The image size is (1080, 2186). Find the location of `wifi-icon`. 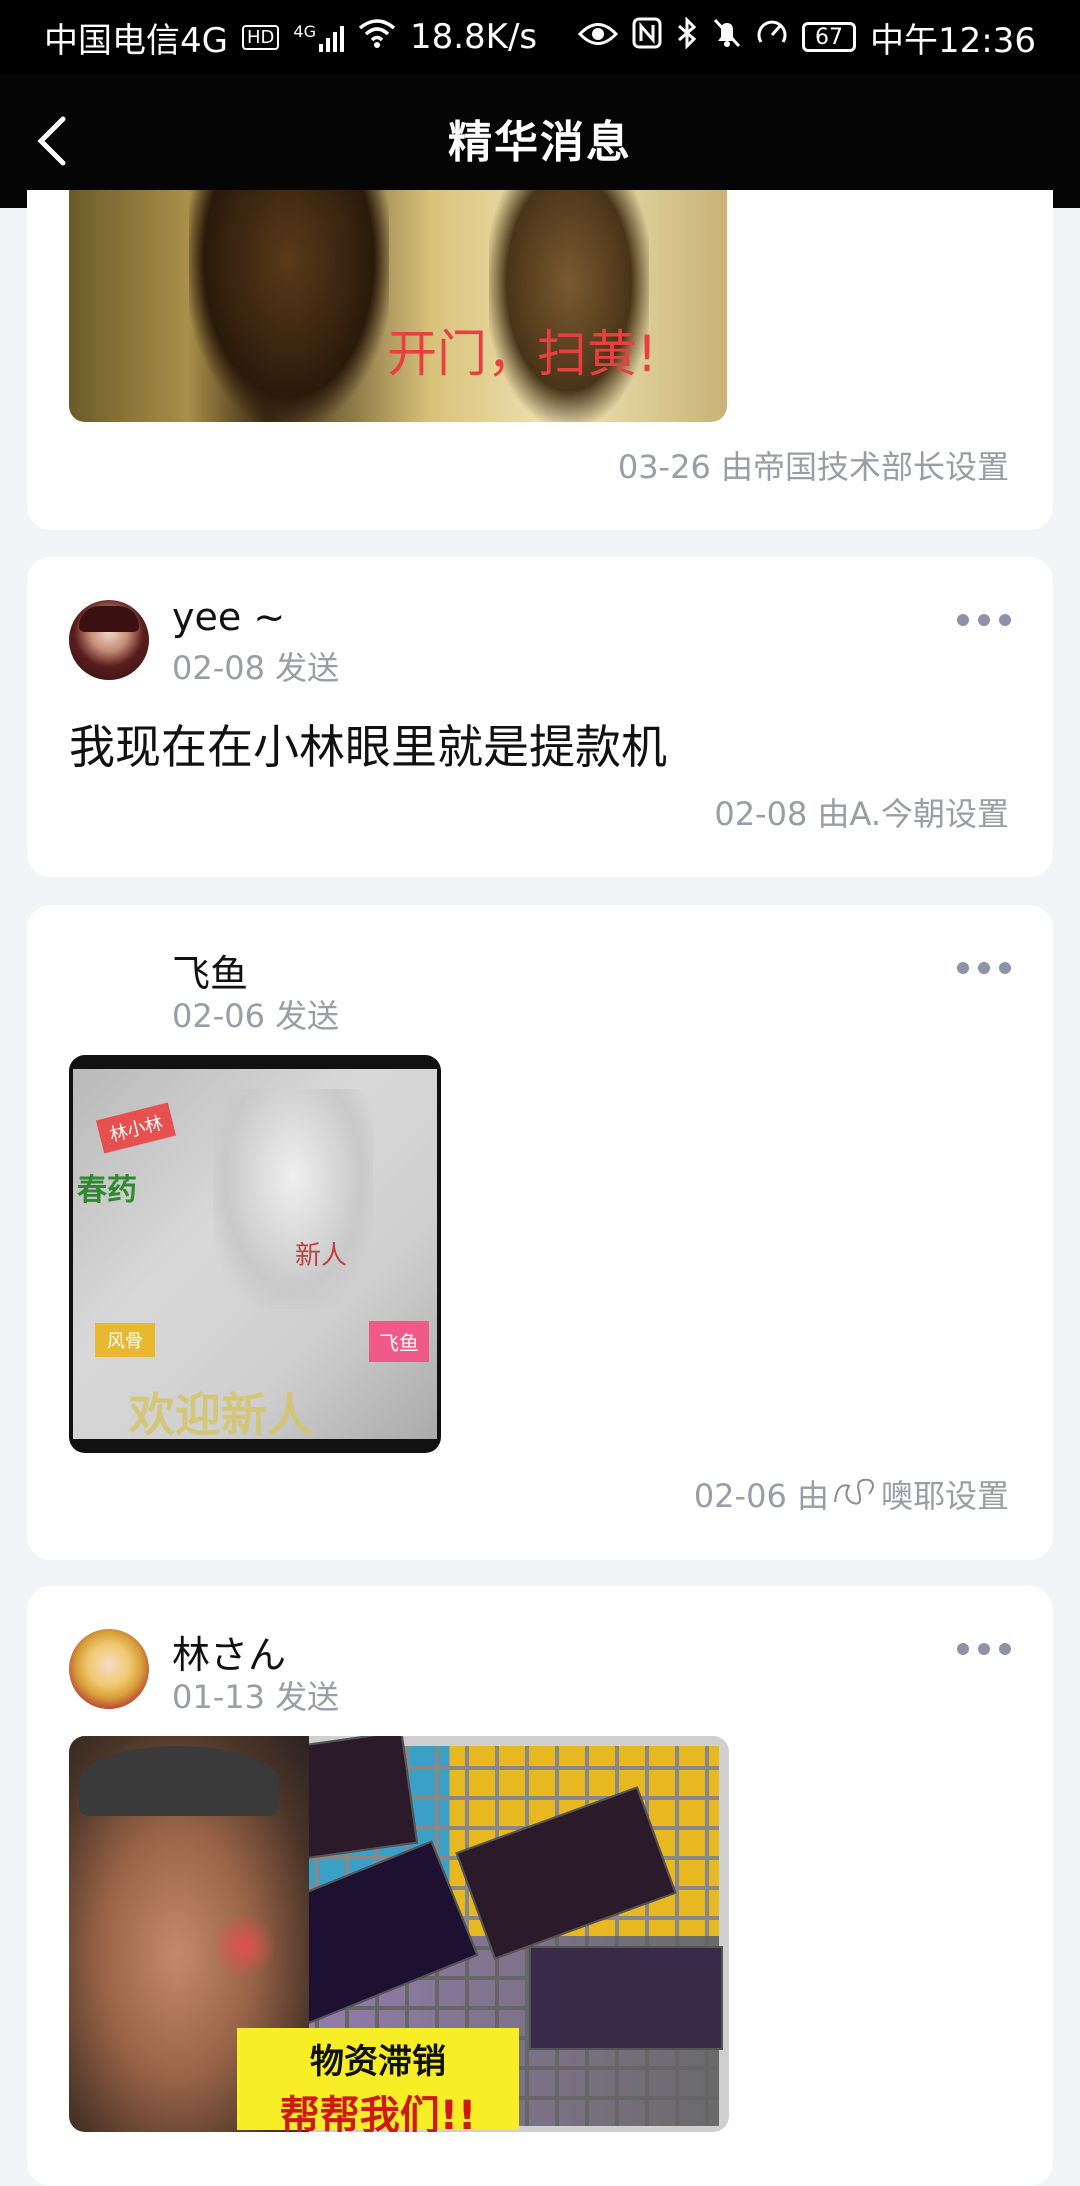

wifi-icon is located at coordinates (377, 37).